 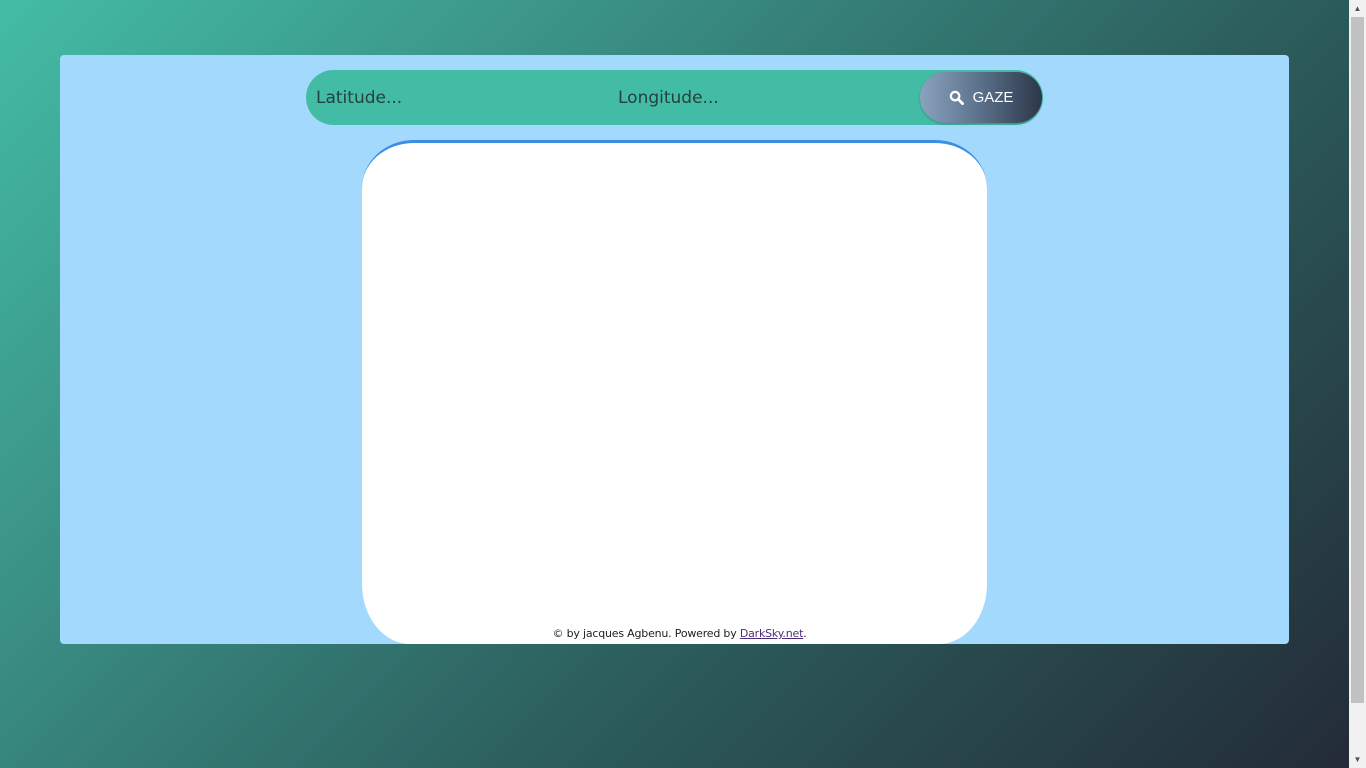 What do you see at coordinates (456, 97) in the screenshot?
I see `latitude-input` at bounding box center [456, 97].